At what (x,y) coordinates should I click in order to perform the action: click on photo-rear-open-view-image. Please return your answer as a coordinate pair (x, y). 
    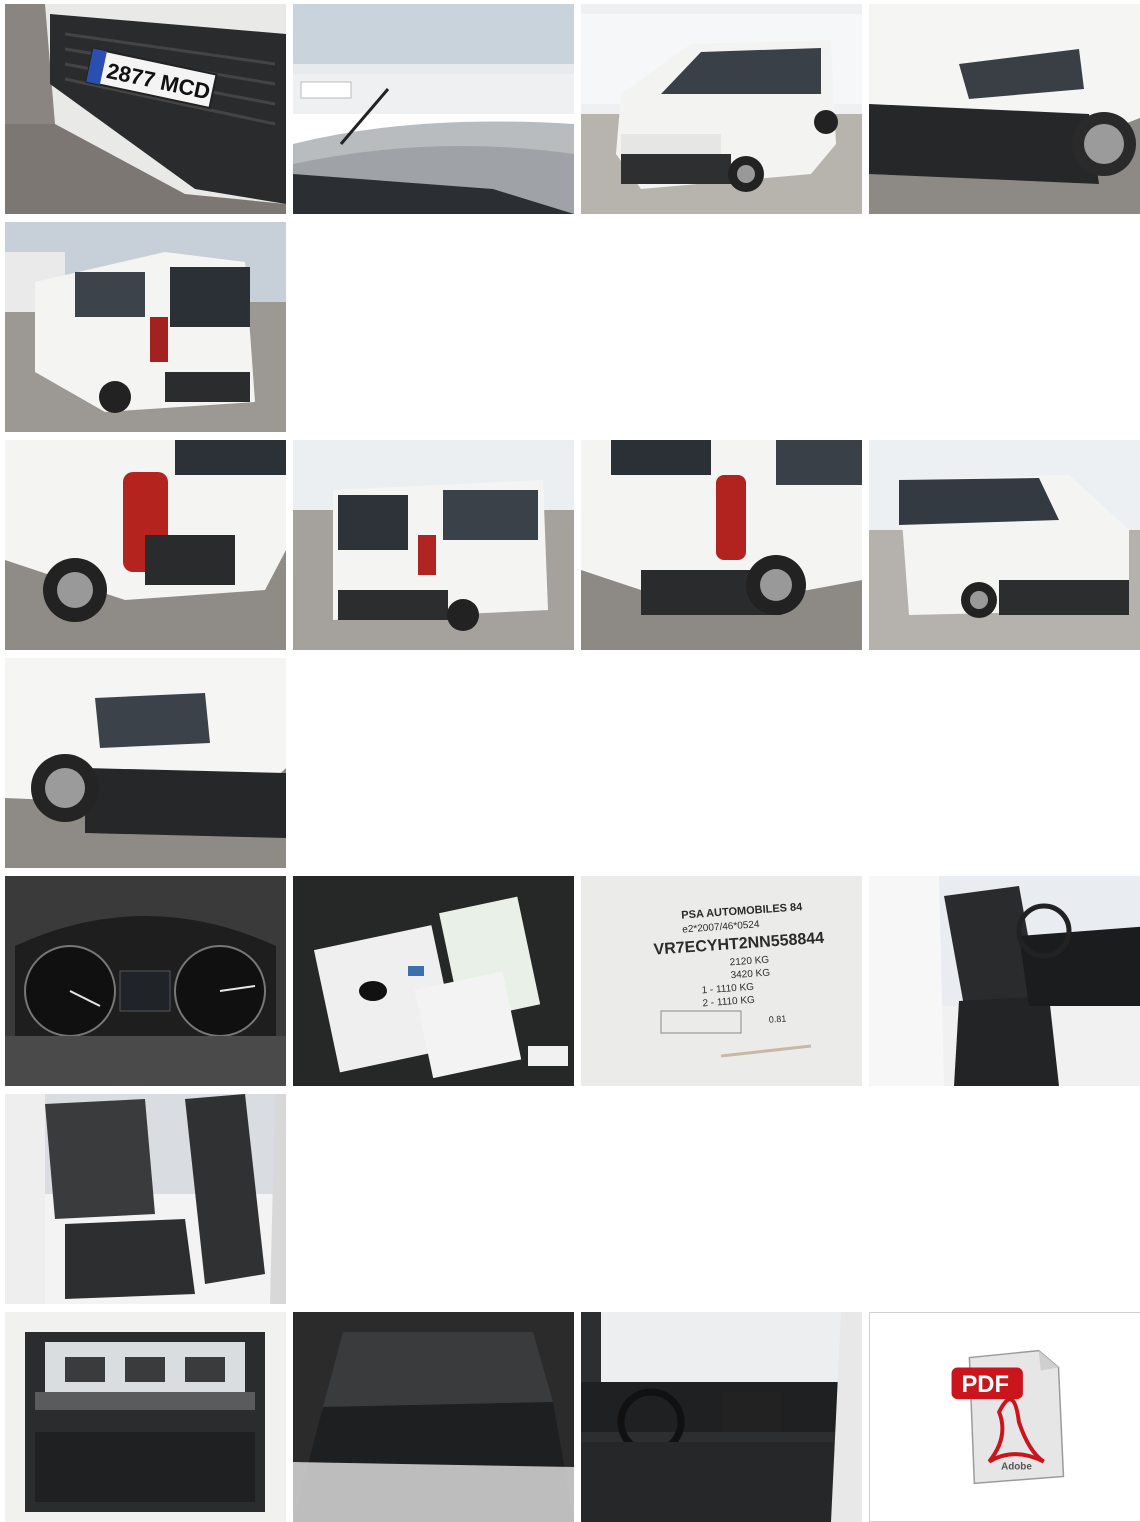
    Looking at the image, I should click on (433, 545).